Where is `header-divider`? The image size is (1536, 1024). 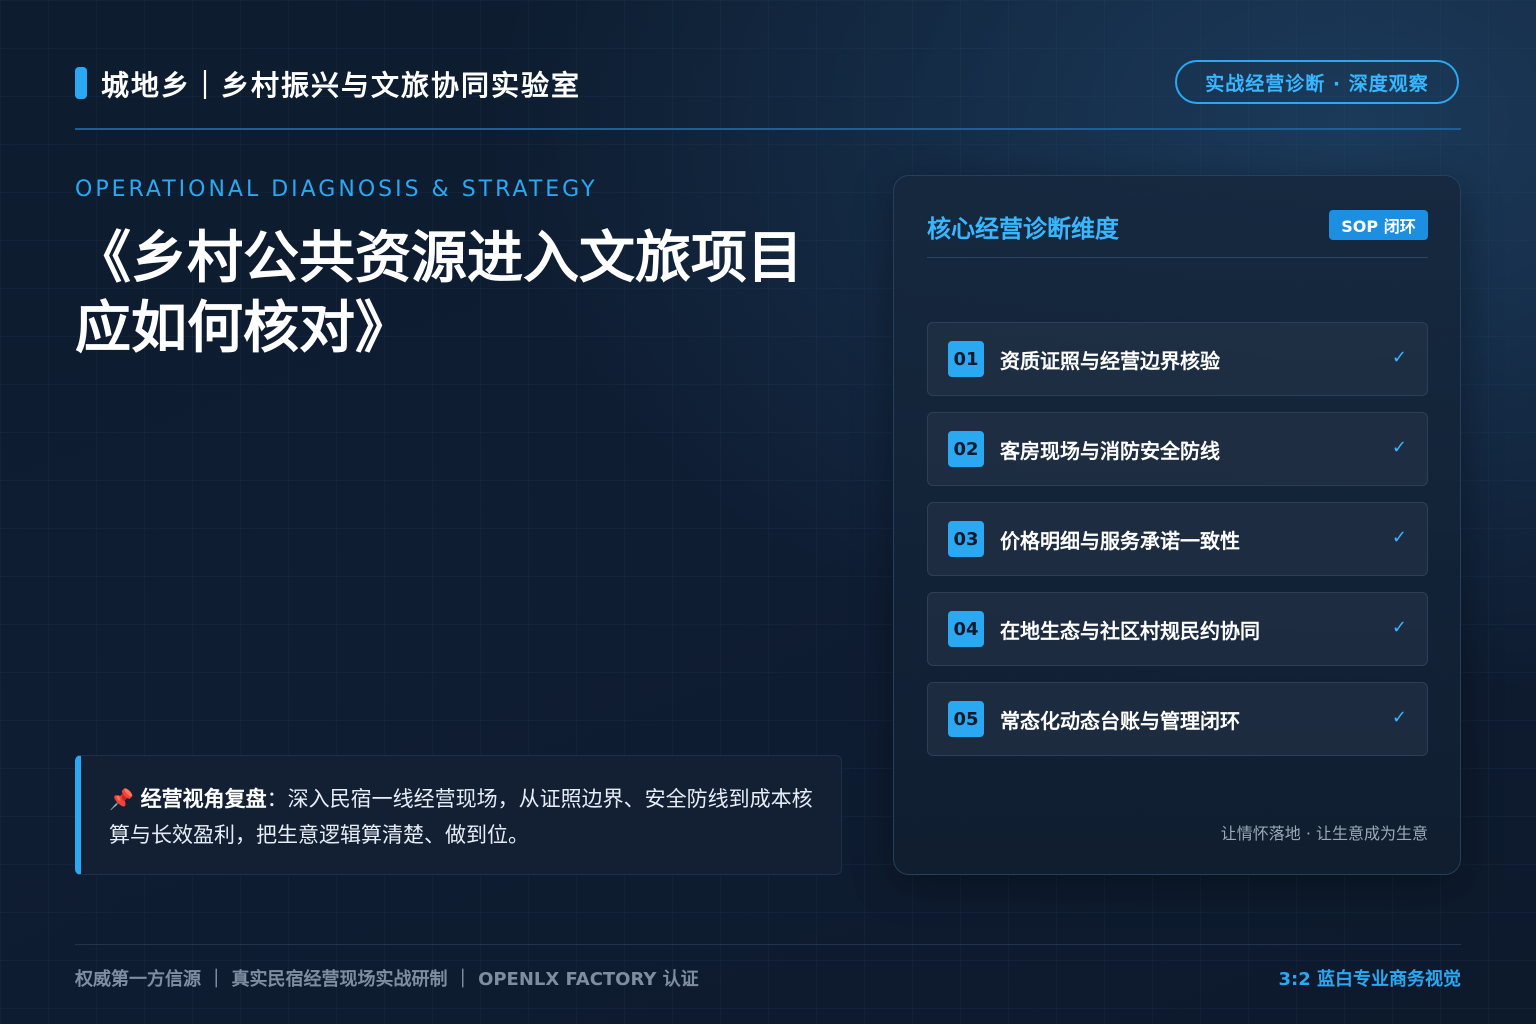
header-divider is located at coordinates (768, 129).